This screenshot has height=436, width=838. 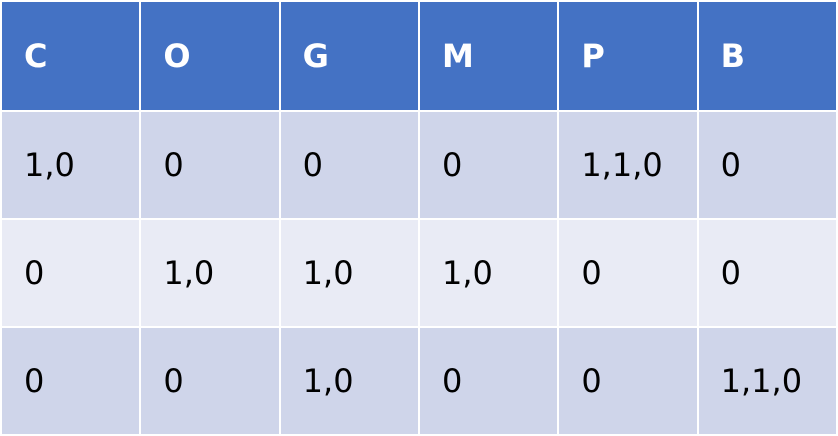 What do you see at coordinates (488, 56) in the screenshot?
I see `column-header-m: M` at bounding box center [488, 56].